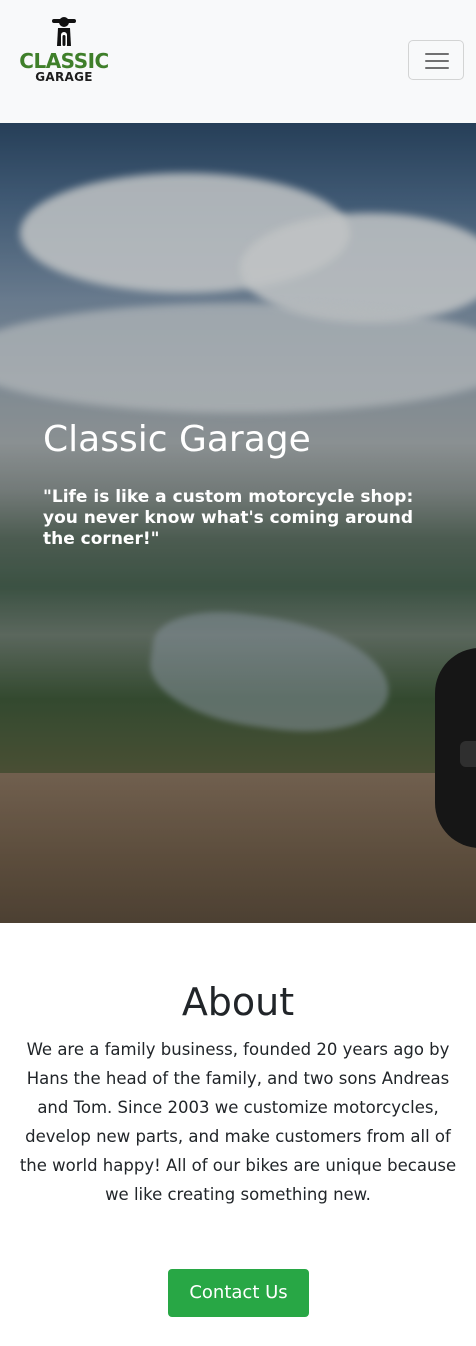  I want to click on logo-text-garage: GARAGE, so click(64, 77).